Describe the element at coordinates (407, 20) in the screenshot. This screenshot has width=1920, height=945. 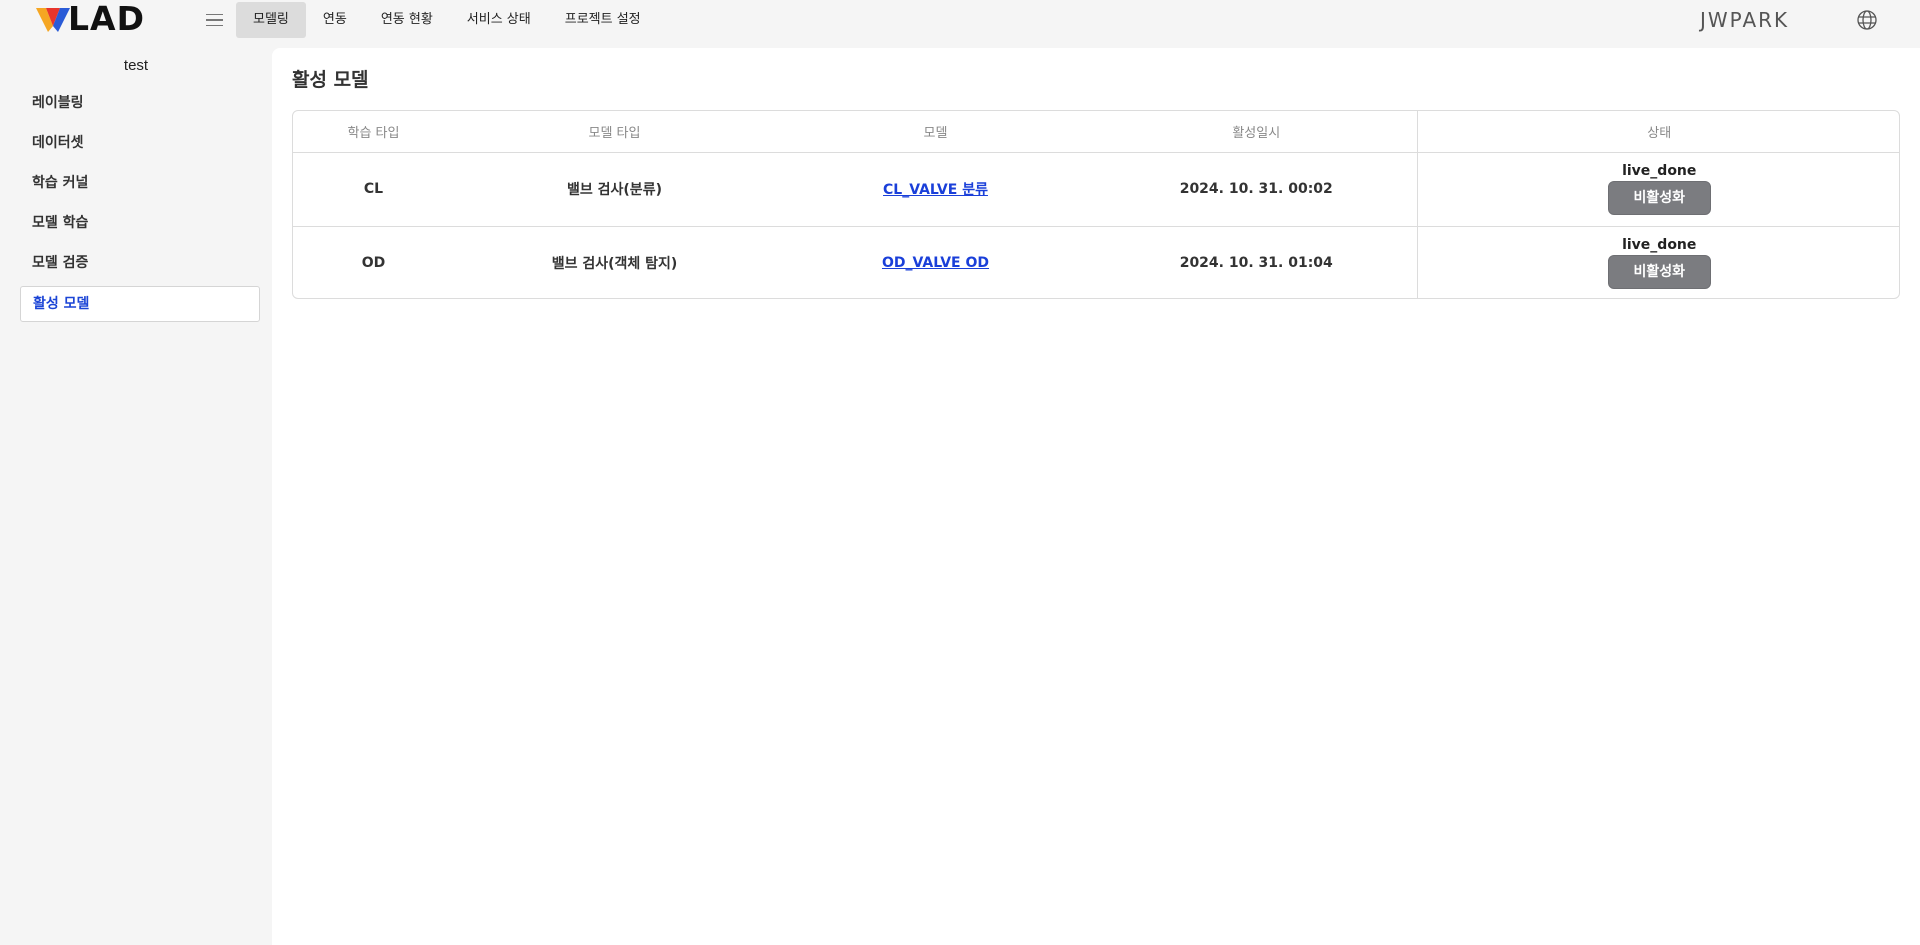
I see `tab-integration-status: 연동 현황` at that location.